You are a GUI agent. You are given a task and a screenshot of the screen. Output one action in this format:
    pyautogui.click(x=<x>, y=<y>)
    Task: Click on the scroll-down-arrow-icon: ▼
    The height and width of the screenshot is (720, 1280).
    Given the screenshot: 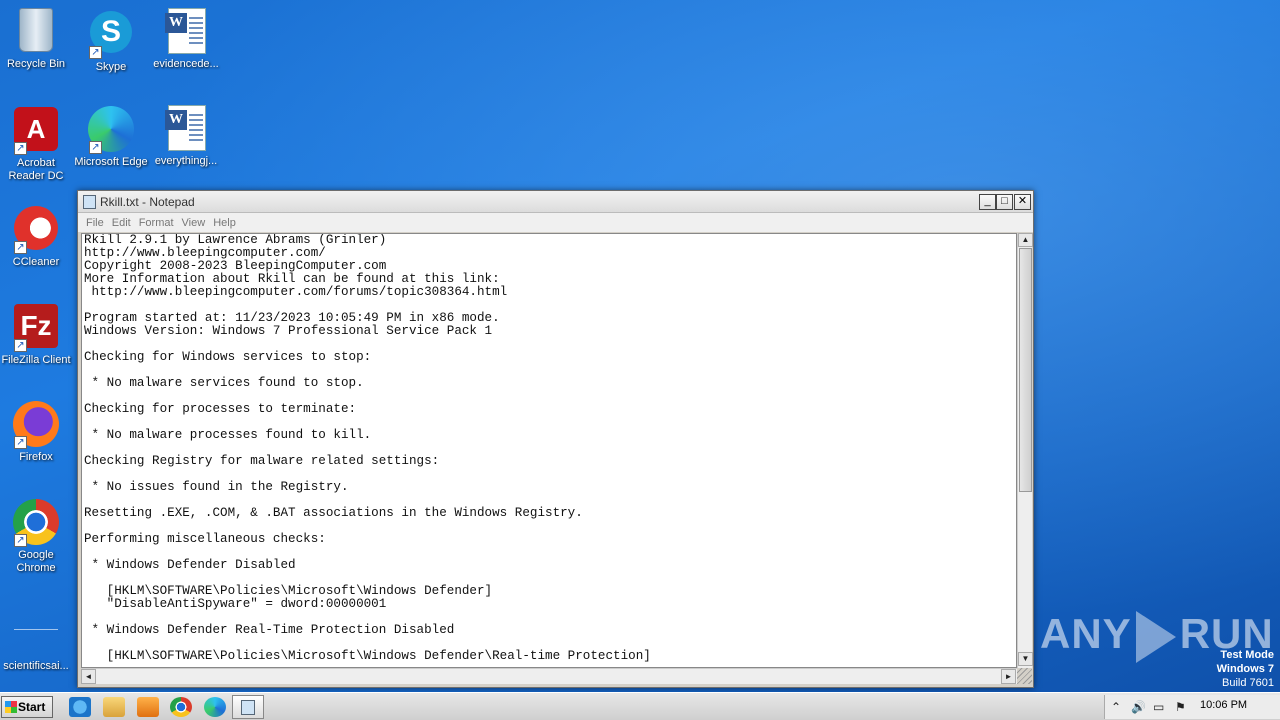 What is the action you would take?
    pyautogui.click(x=1025, y=659)
    